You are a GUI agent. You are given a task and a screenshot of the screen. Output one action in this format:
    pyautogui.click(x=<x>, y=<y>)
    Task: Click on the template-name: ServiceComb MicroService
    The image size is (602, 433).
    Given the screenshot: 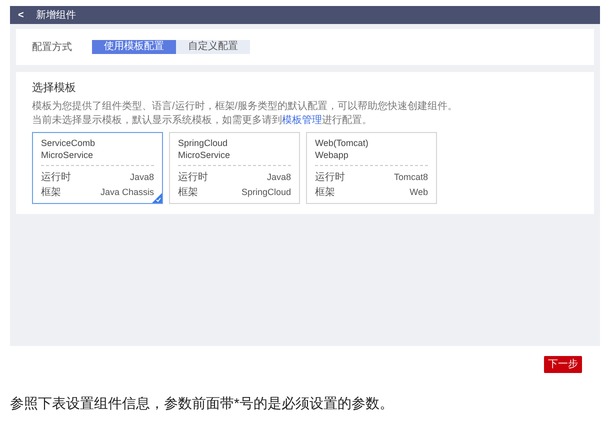 What is the action you would take?
    pyautogui.click(x=68, y=148)
    